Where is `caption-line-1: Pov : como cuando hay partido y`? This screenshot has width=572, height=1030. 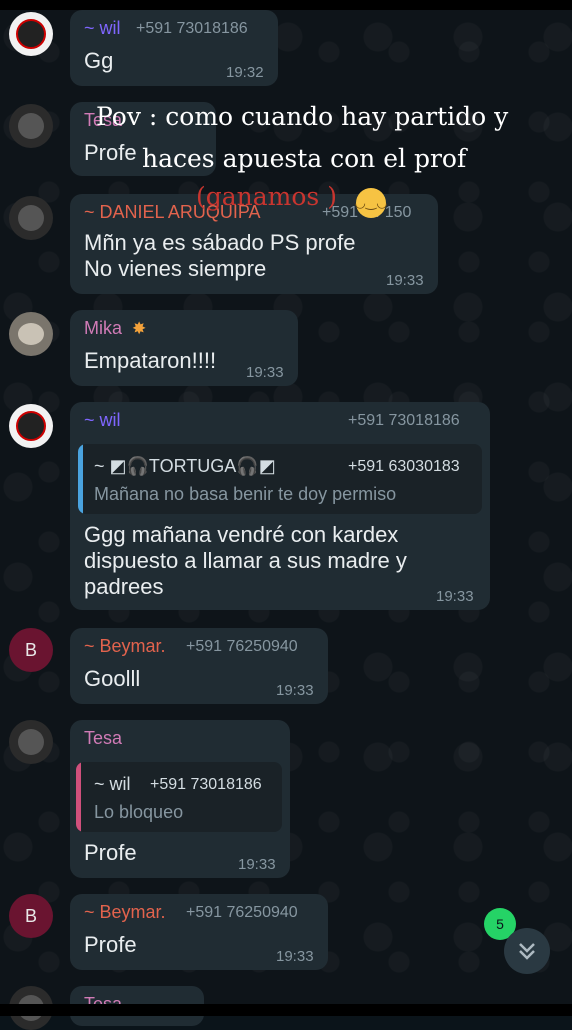
caption-line-1: Pov : como cuando hay partido y is located at coordinates (302, 116).